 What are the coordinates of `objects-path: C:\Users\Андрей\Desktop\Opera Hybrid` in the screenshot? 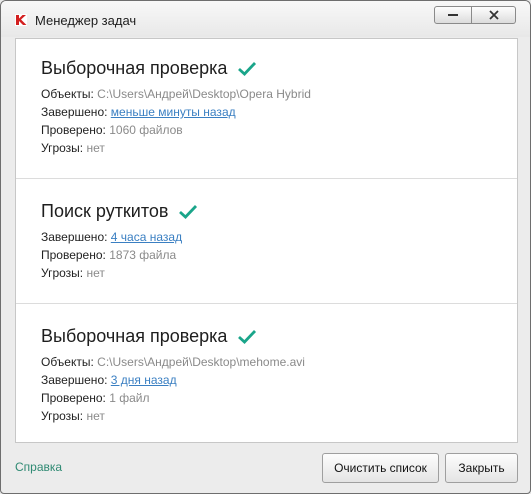 It's located at (204, 94).